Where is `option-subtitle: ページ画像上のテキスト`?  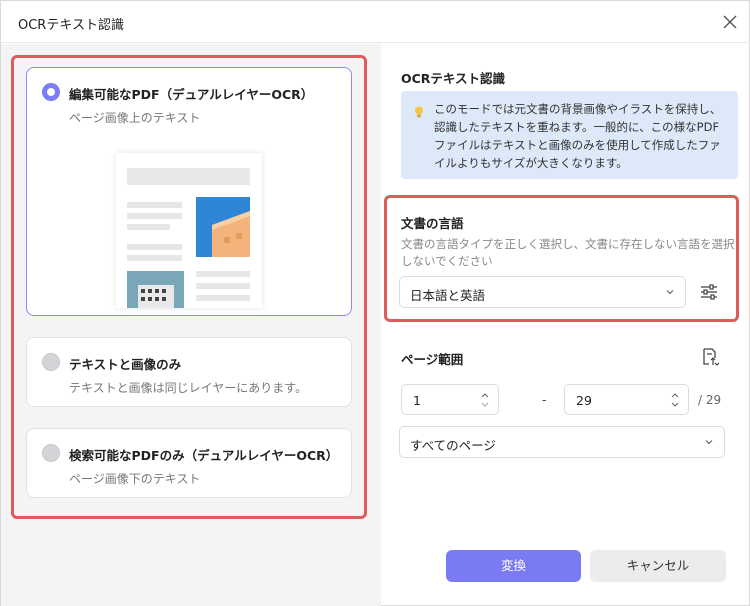 option-subtitle: ページ画像上のテキスト is located at coordinates (135, 118).